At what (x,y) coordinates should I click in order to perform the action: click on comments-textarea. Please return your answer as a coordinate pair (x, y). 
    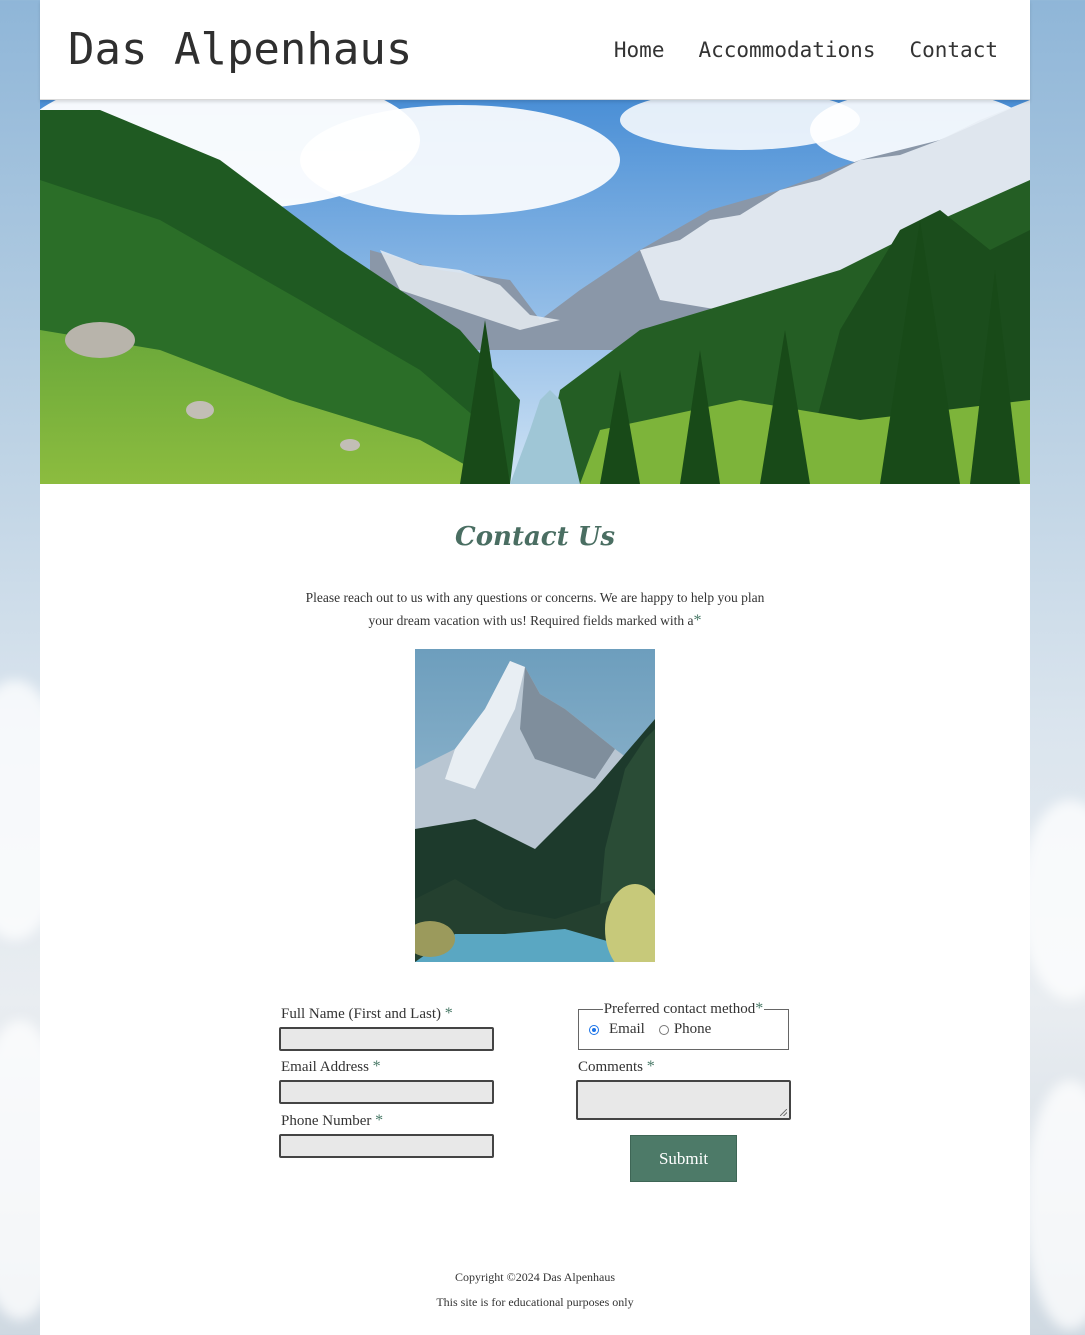
    Looking at the image, I should click on (683, 1100).